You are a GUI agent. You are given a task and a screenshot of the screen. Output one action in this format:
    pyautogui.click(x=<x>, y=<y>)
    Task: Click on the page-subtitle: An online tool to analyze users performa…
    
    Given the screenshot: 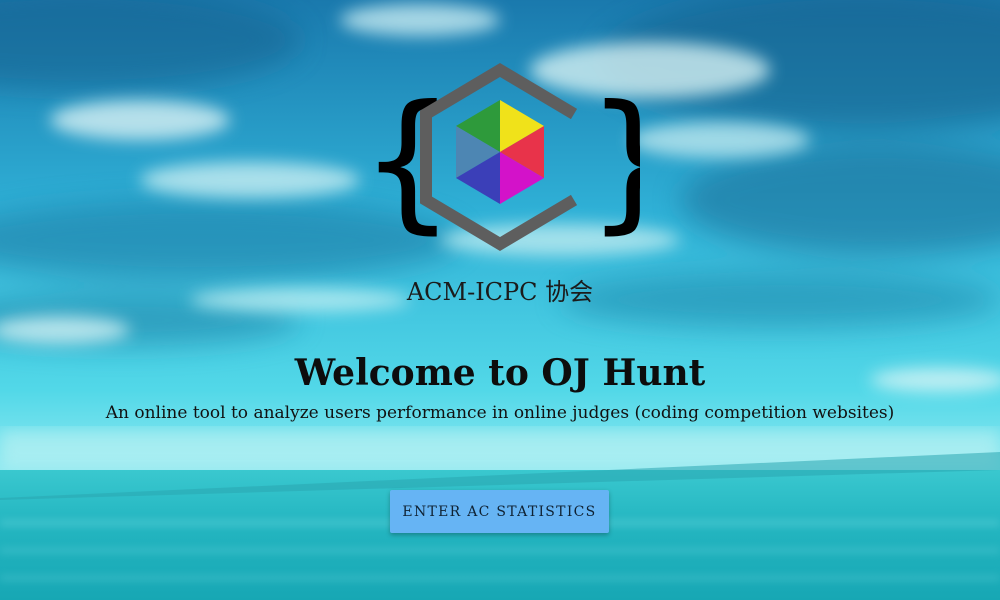 What is the action you would take?
    pyautogui.click(x=500, y=413)
    